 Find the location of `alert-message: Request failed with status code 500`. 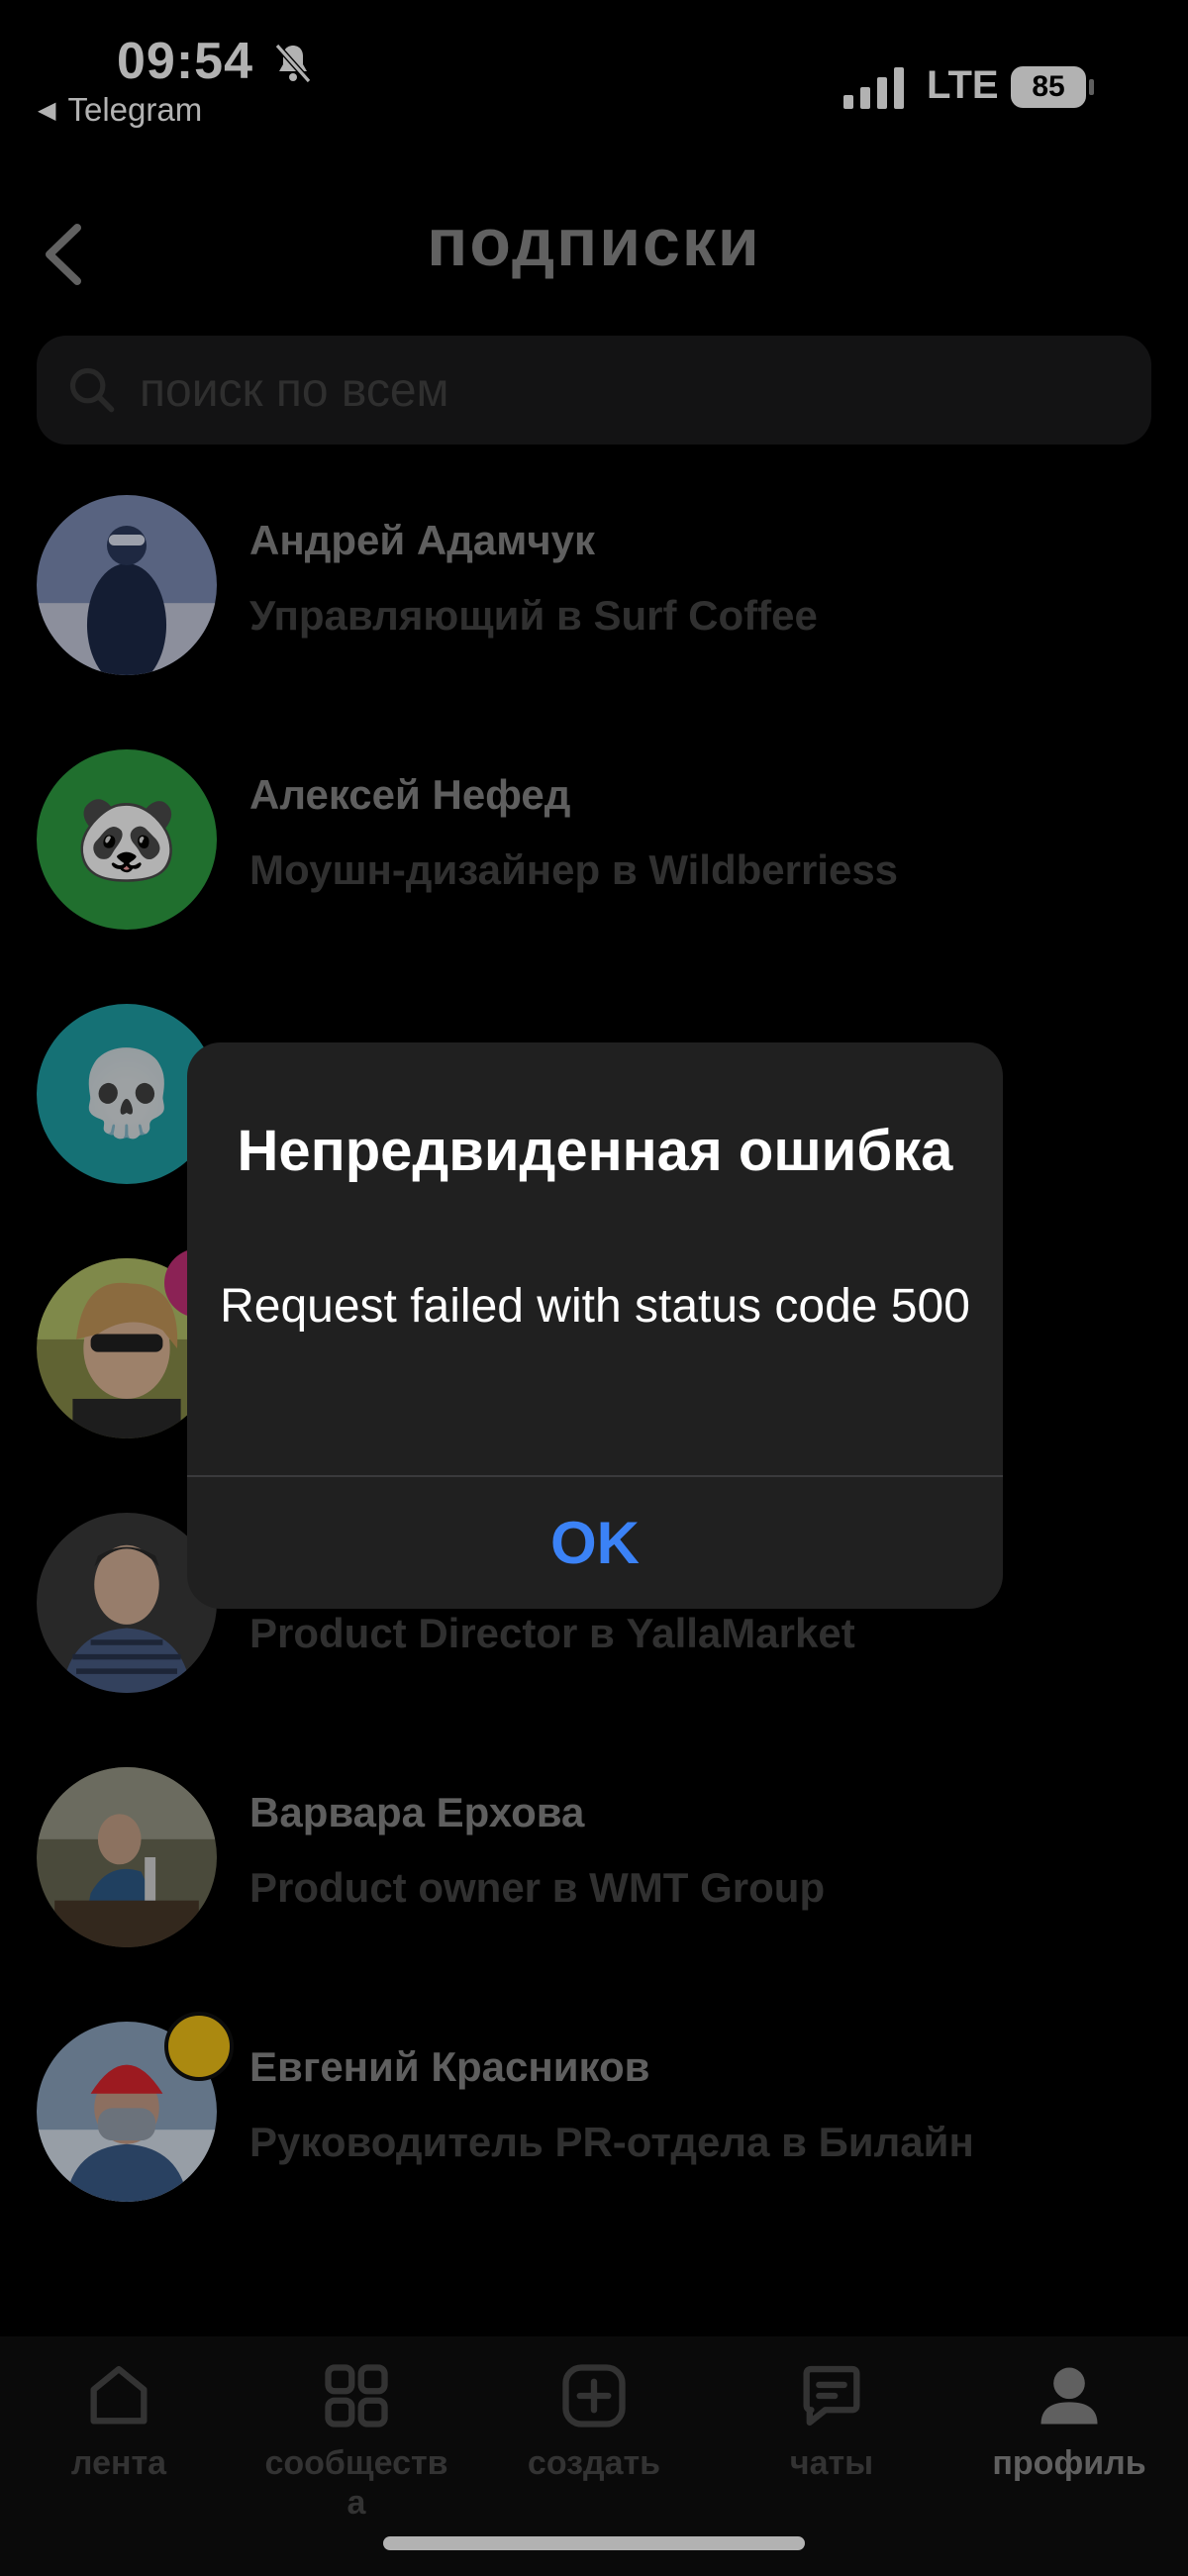

alert-message: Request failed with status code 500 is located at coordinates (595, 1307).